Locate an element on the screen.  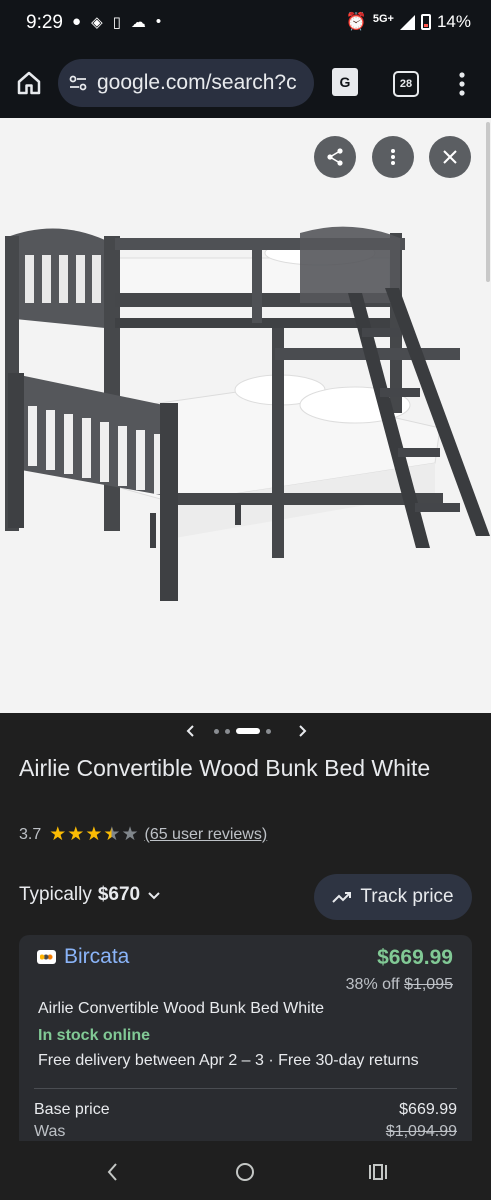
status-bar: 9:29 ● ◈ ▯ ☁ • ⏰ 5G+ 14% is located at coordinates (245, 24).